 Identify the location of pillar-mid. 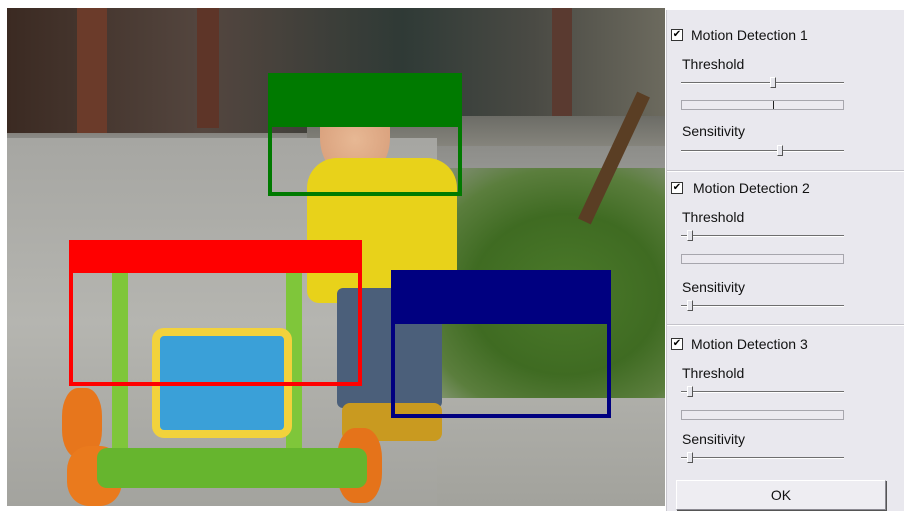
(208, 68).